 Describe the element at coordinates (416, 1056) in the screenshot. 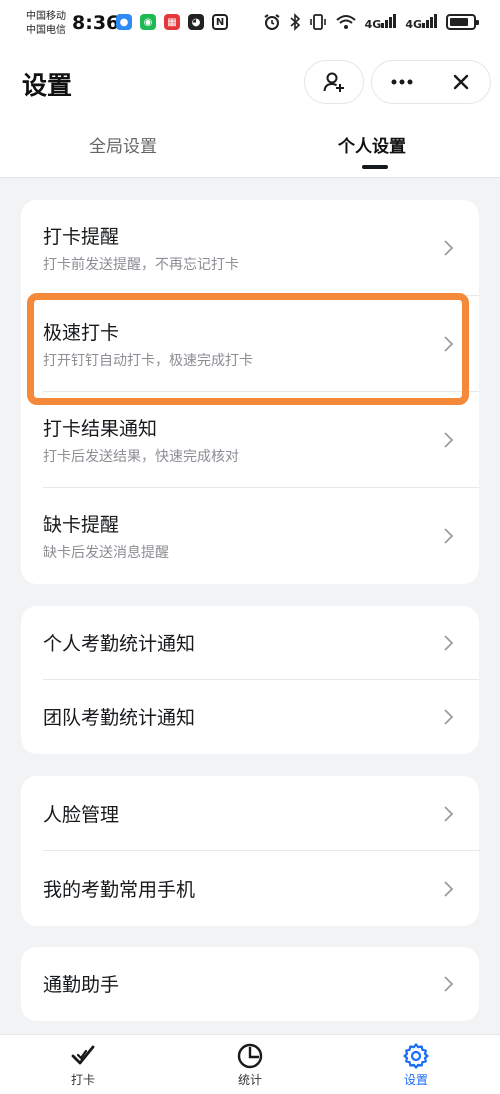

I see `gear-icon` at that location.